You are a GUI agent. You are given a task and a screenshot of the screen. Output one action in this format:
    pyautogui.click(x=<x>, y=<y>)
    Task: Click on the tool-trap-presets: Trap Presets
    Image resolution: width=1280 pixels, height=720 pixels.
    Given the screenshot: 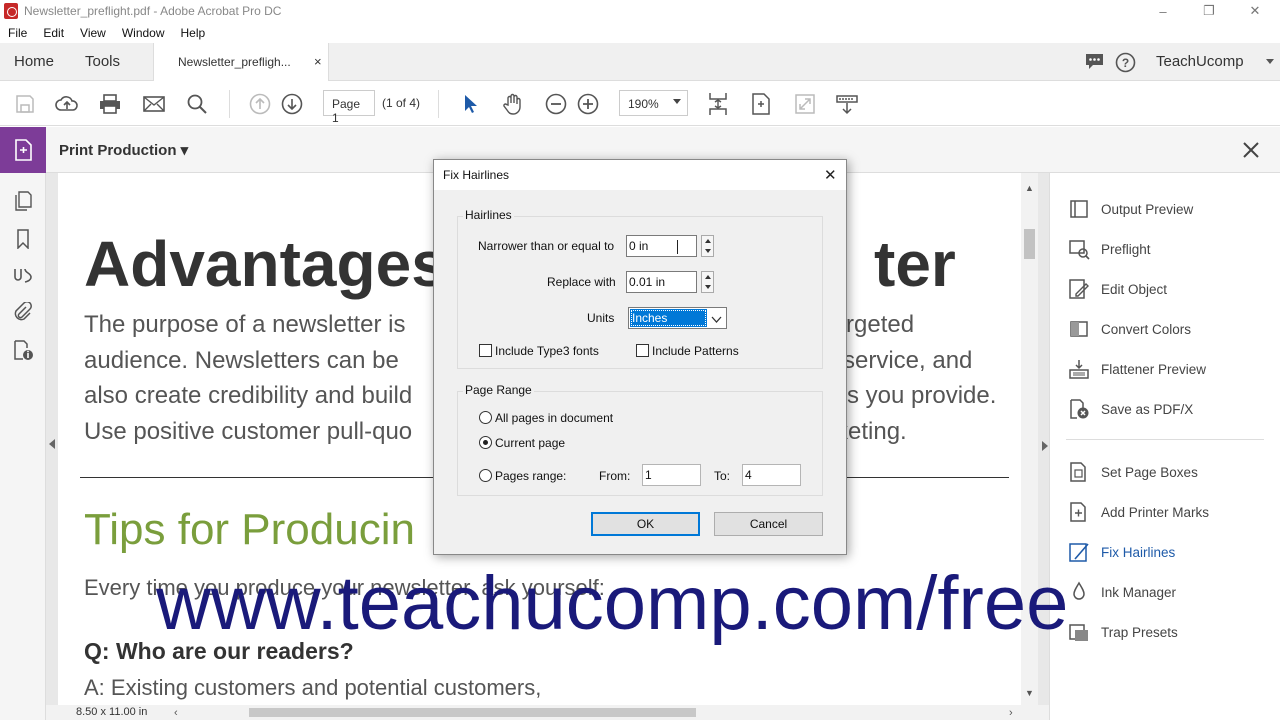 What is the action you would take?
    pyautogui.click(x=1173, y=632)
    